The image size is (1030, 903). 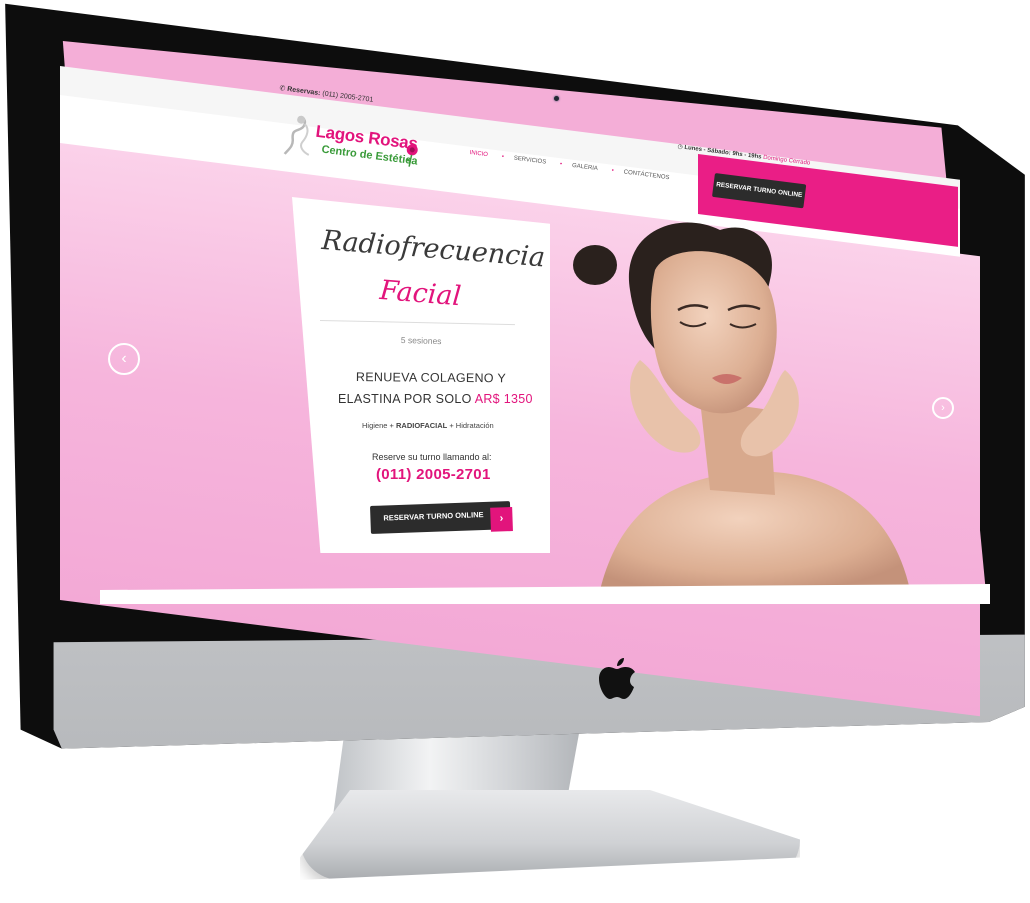 What do you see at coordinates (421, 425) in the screenshot?
I see `promo-desc-b: RADIOFACIAL` at bounding box center [421, 425].